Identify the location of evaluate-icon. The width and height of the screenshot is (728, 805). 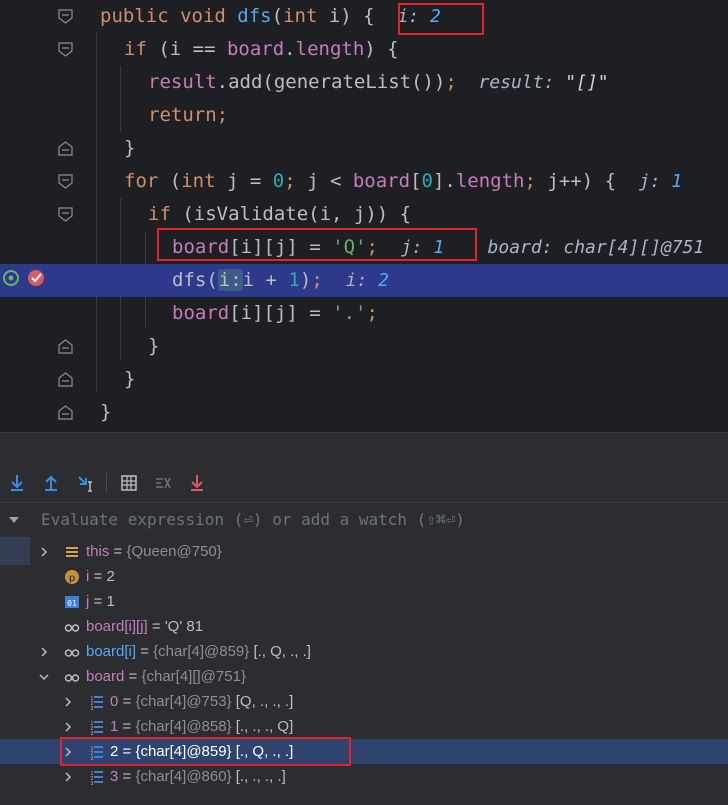
(129, 483).